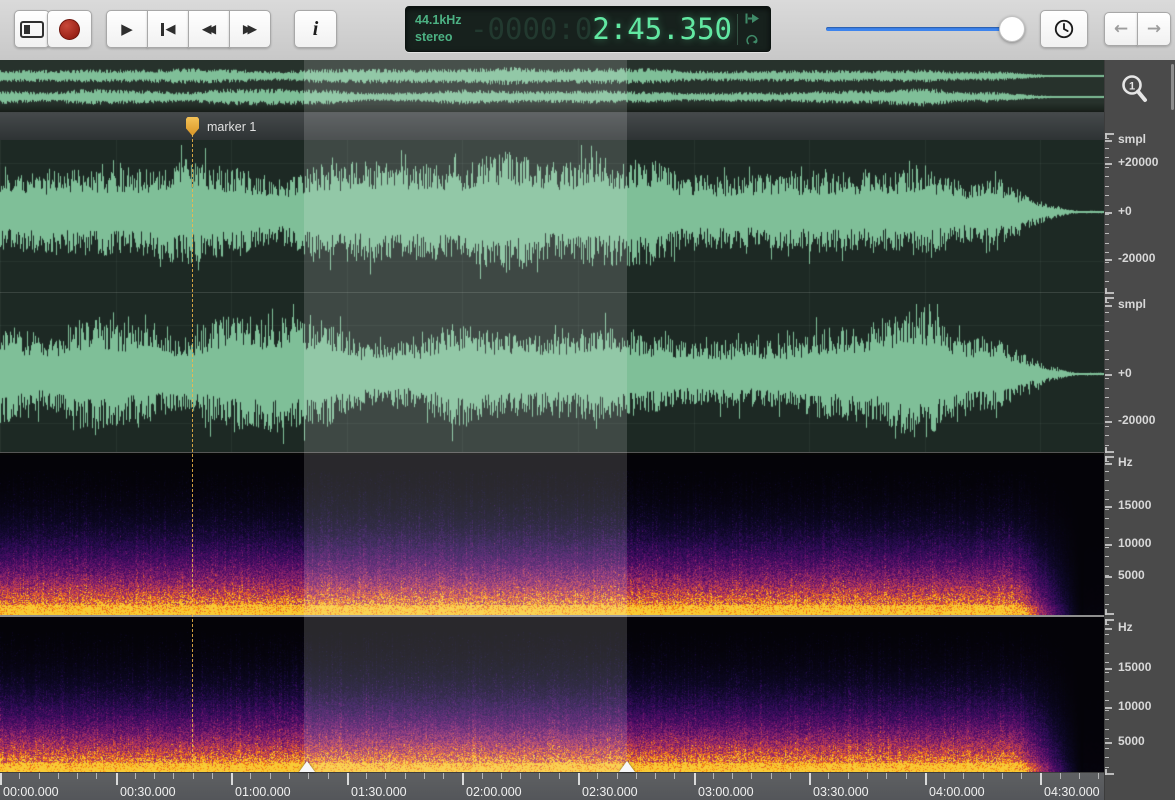  I want to click on overview-waveform-canvas, so click(552, 86).